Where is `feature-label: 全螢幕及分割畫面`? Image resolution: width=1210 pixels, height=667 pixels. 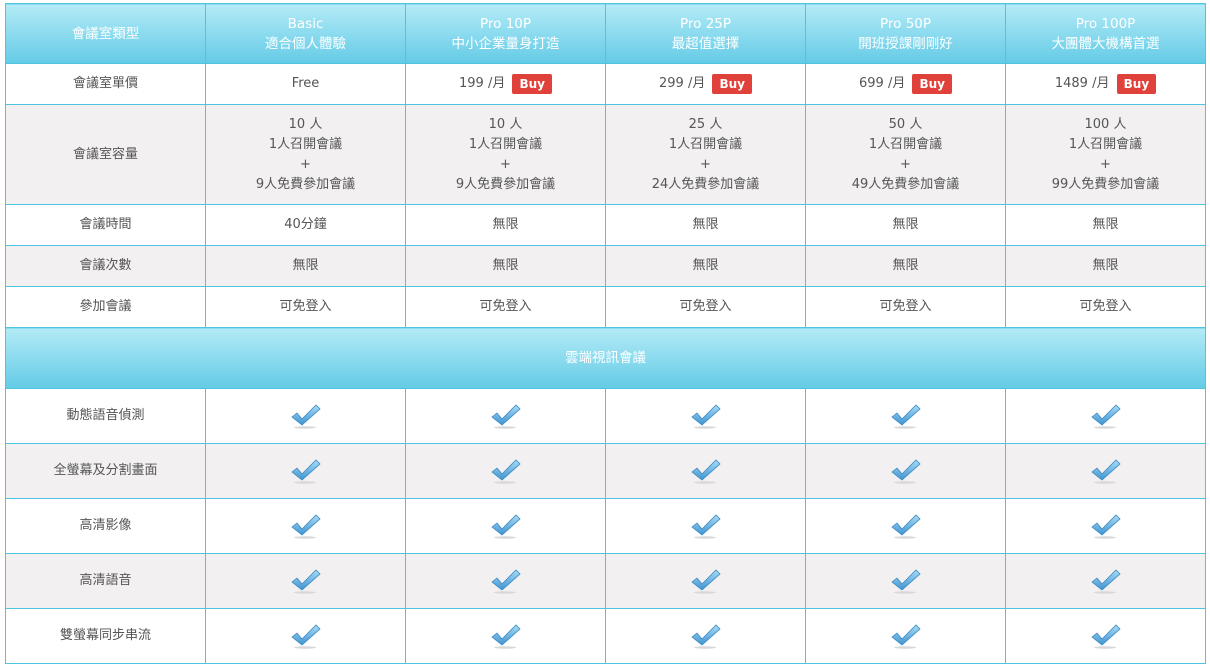 feature-label: 全螢幕及分割畫面 is located at coordinates (105, 471).